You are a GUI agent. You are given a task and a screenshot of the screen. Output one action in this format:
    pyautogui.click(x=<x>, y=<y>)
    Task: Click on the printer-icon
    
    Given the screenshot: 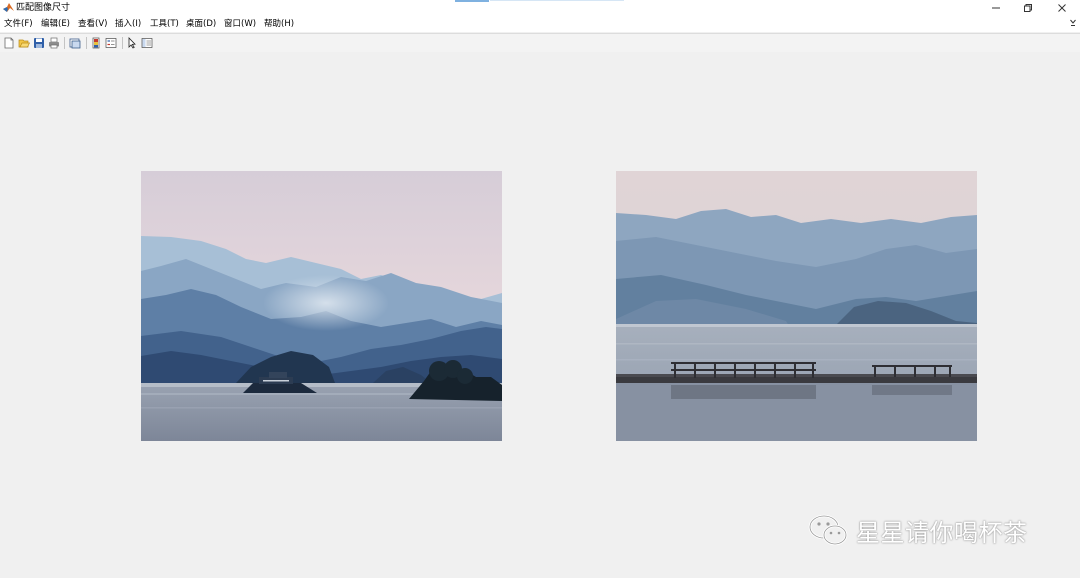 What is the action you would take?
    pyautogui.click(x=54, y=43)
    